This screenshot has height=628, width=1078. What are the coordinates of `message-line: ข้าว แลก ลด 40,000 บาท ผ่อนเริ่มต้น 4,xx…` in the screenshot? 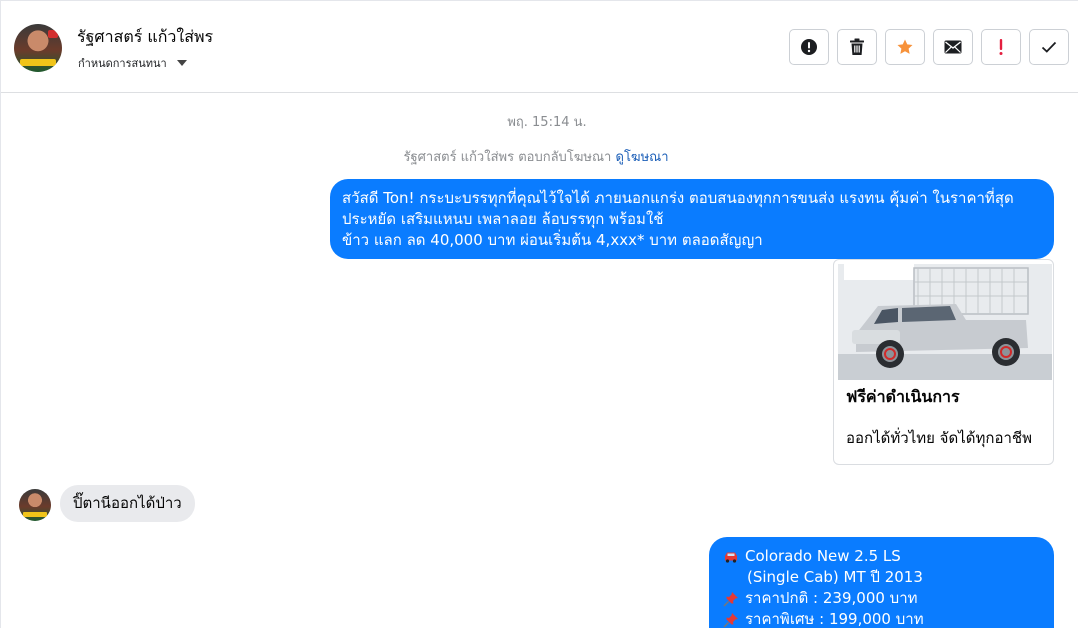 It's located at (552, 240).